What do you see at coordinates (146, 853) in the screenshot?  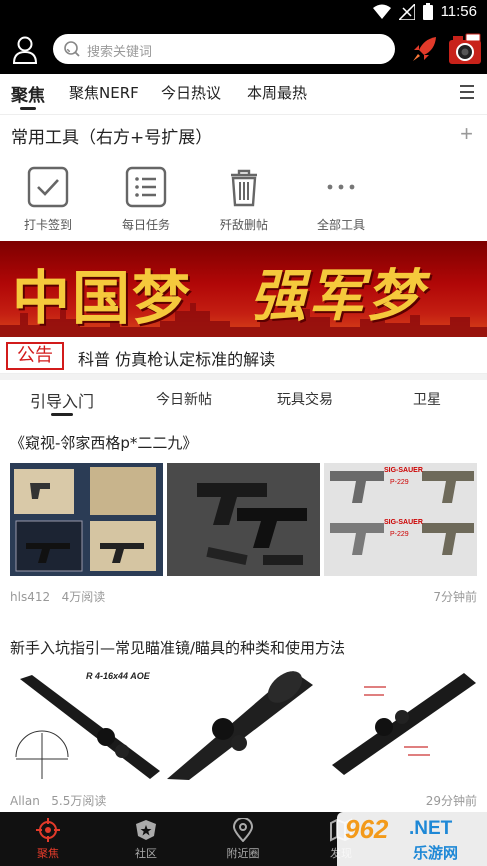 I see `nav-label: 社区` at bounding box center [146, 853].